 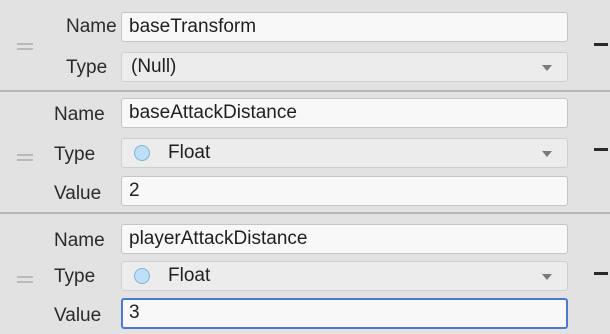 I want to click on name-field: baseTransform, so click(x=344, y=27).